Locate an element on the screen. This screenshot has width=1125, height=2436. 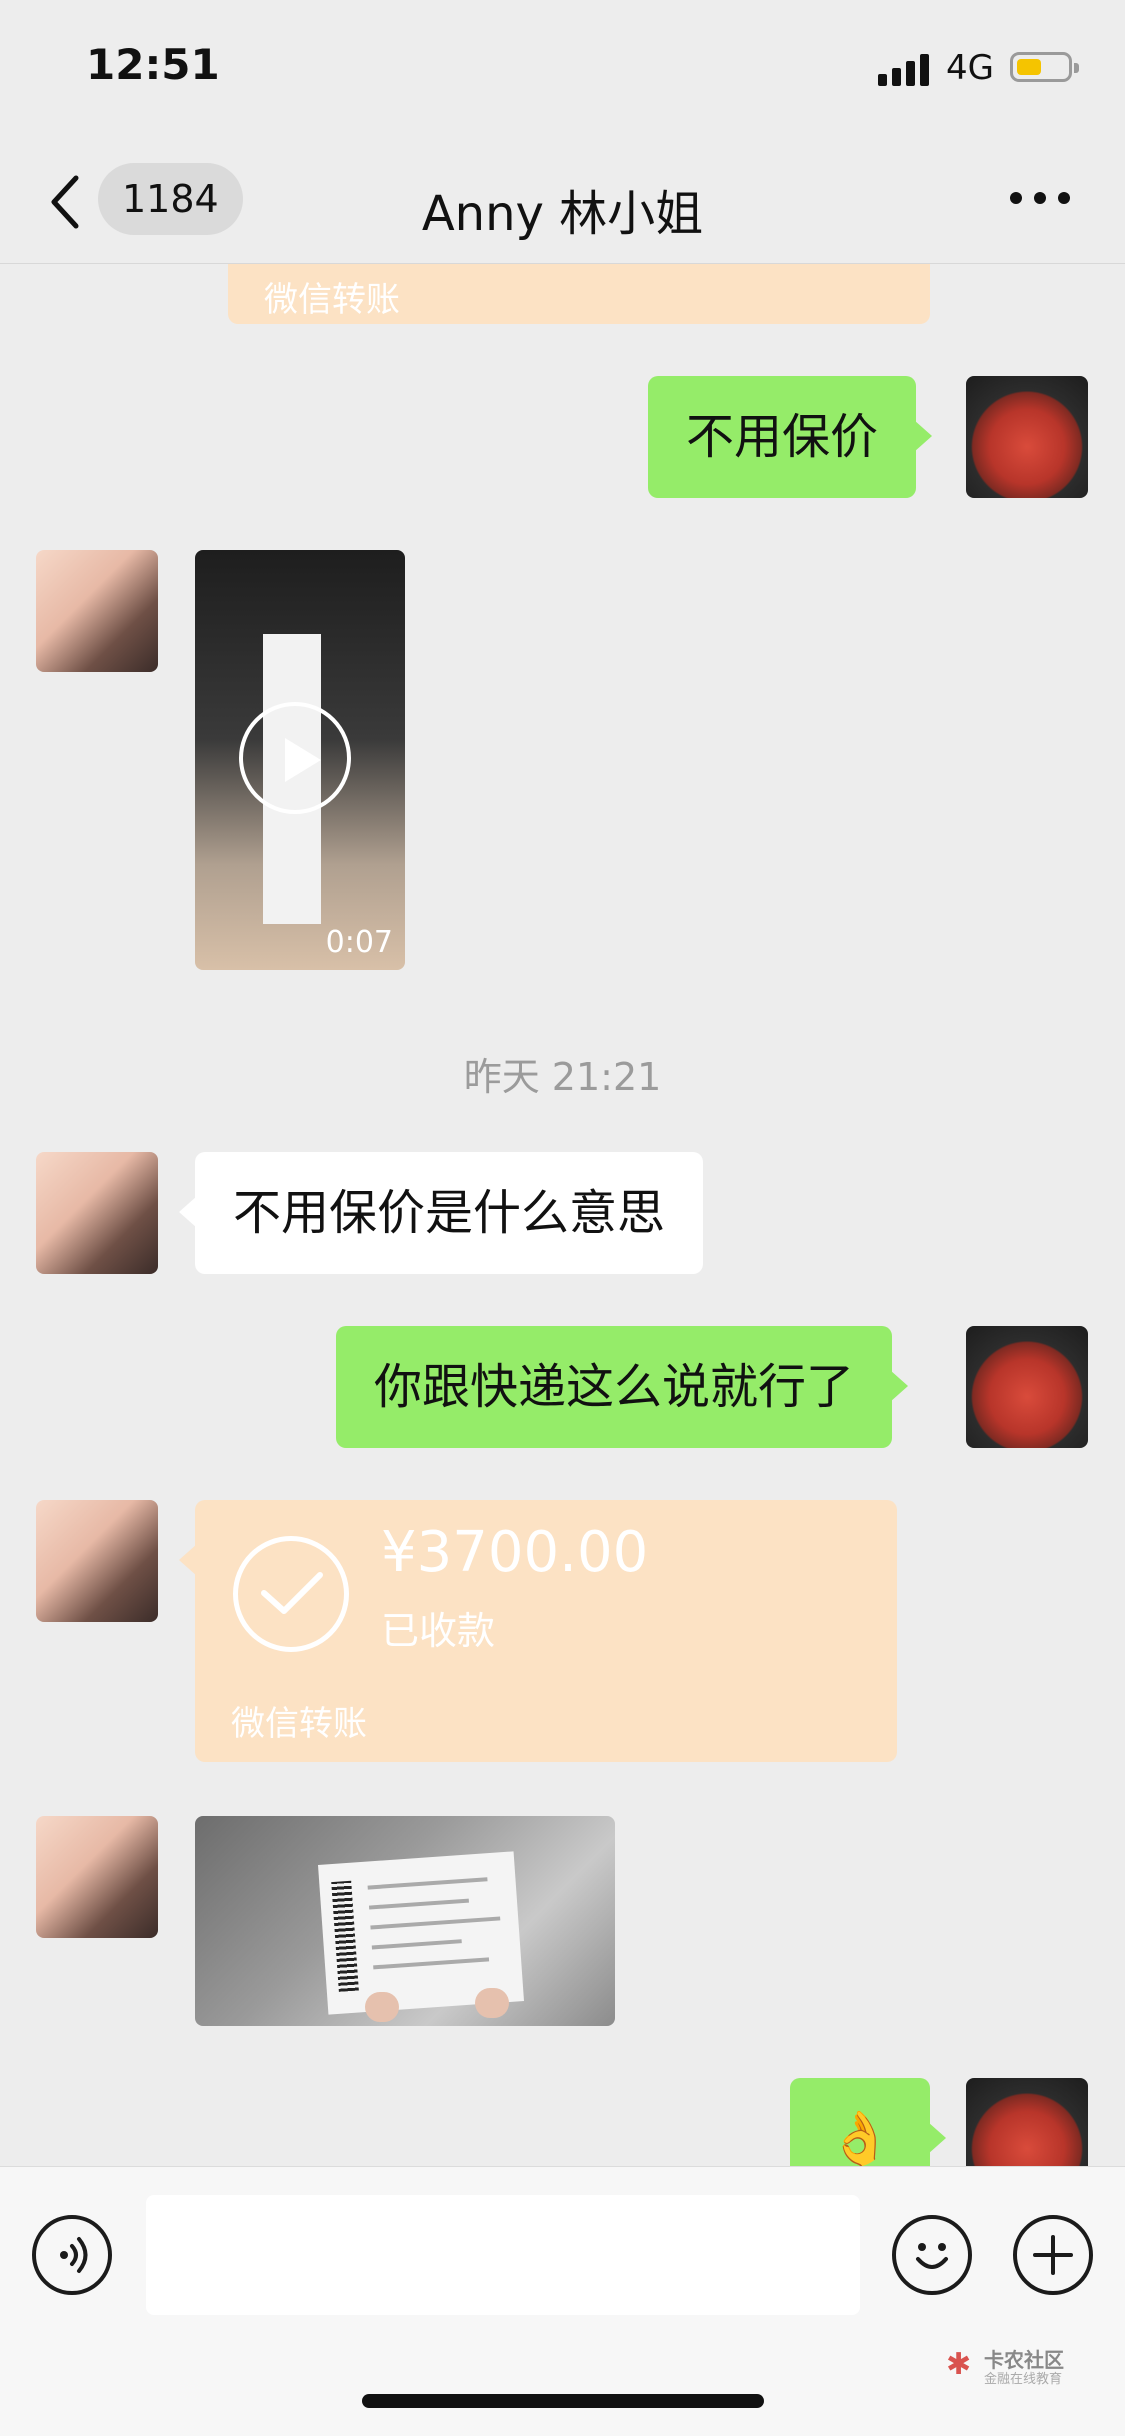
more-options-icon is located at coordinates (1040, 199).